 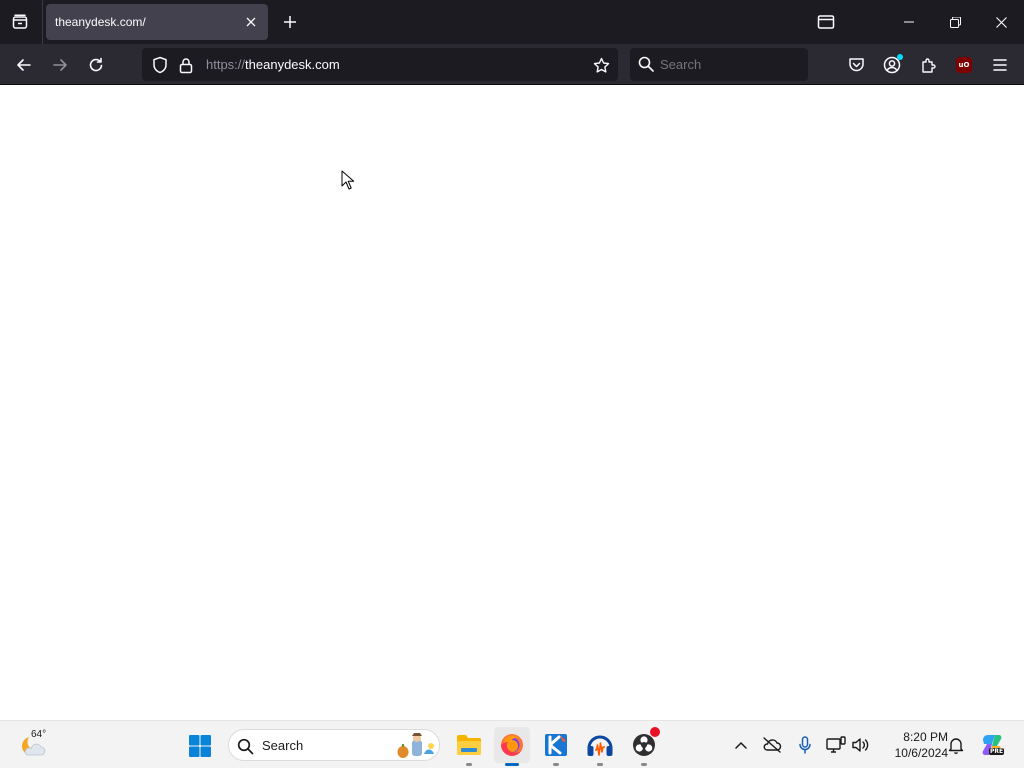 What do you see at coordinates (836, 745) in the screenshot?
I see `network-display-icon` at bounding box center [836, 745].